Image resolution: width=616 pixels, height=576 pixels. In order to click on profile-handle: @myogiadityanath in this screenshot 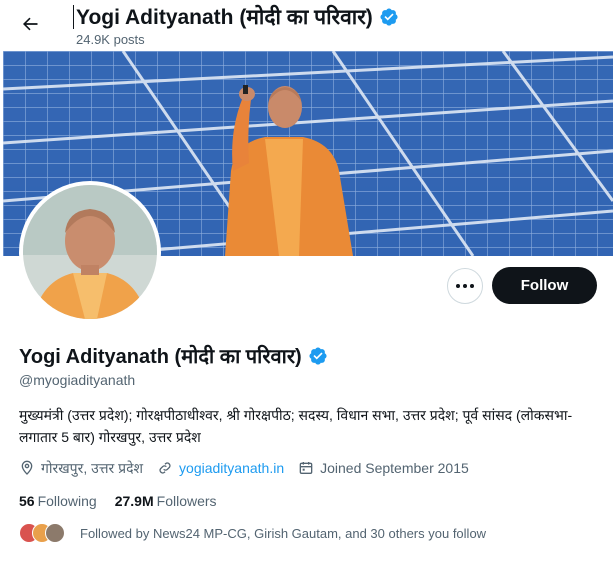, I will do `click(77, 380)`.